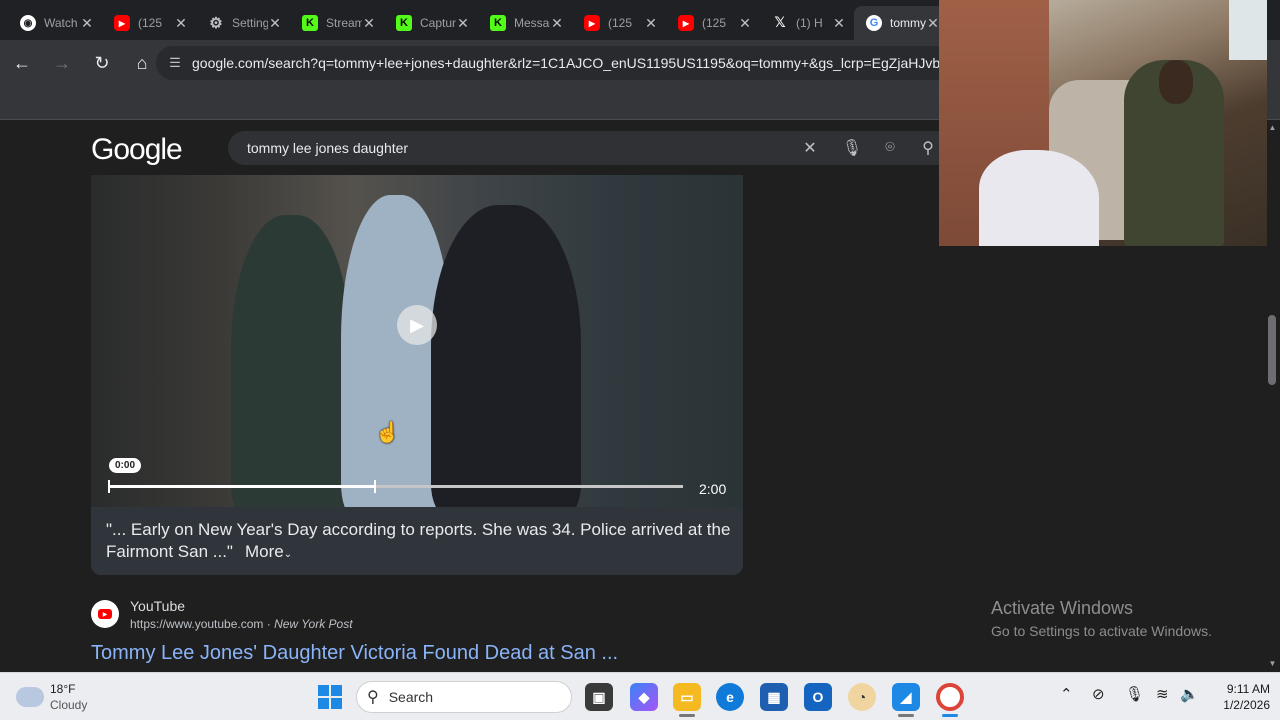 Image resolution: width=1280 pixels, height=720 pixels. I want to click on search-box: tommy lee jones daughter ✕ 🎙 ⌾ ⚲, so click(593, 148).